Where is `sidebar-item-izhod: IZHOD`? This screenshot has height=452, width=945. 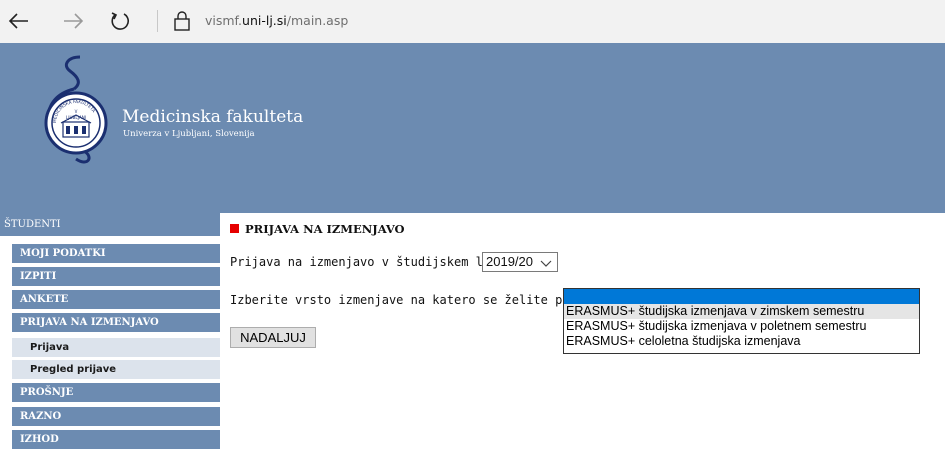
sidebar-item-izhod: IZHOD is located at coordinates (116, 439).